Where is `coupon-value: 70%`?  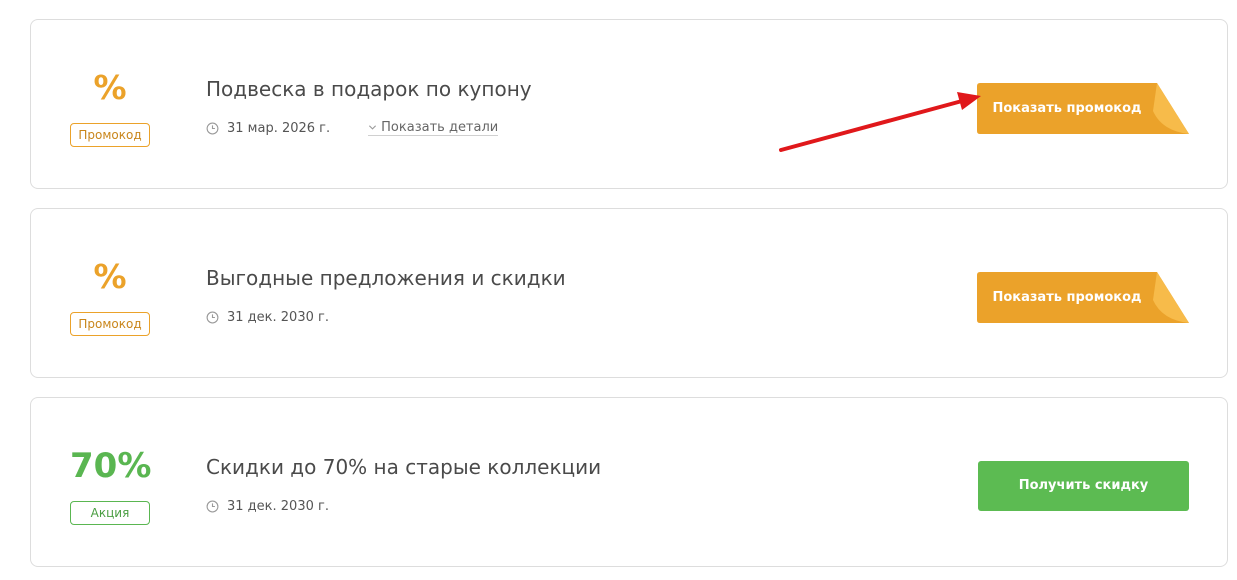
coupon-value: 70% is located at coordinates (111, 466).